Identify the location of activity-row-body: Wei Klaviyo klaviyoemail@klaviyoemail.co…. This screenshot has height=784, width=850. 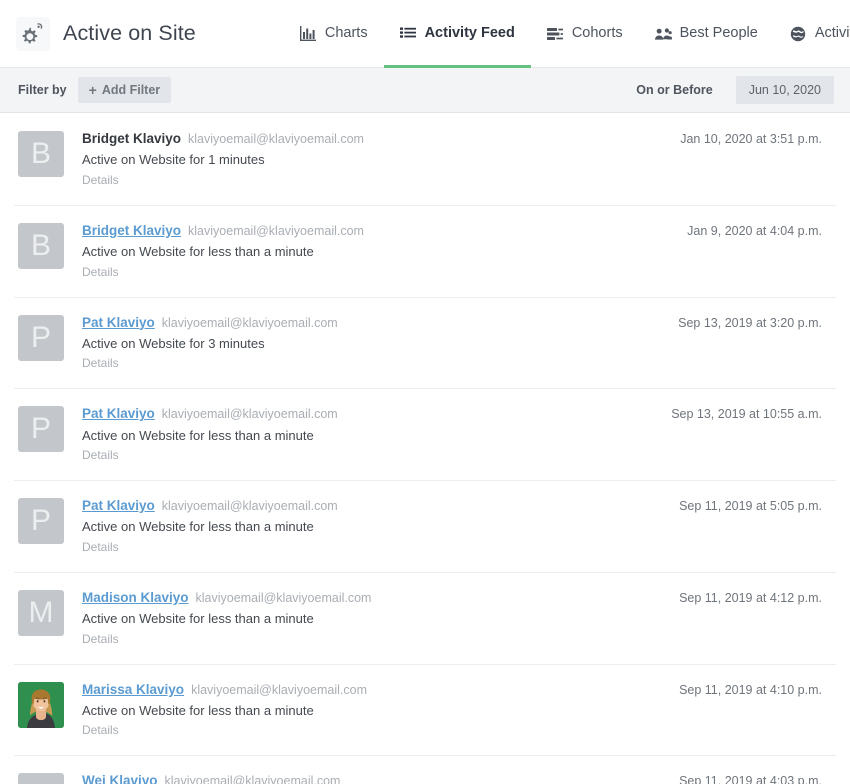
(371, 777).